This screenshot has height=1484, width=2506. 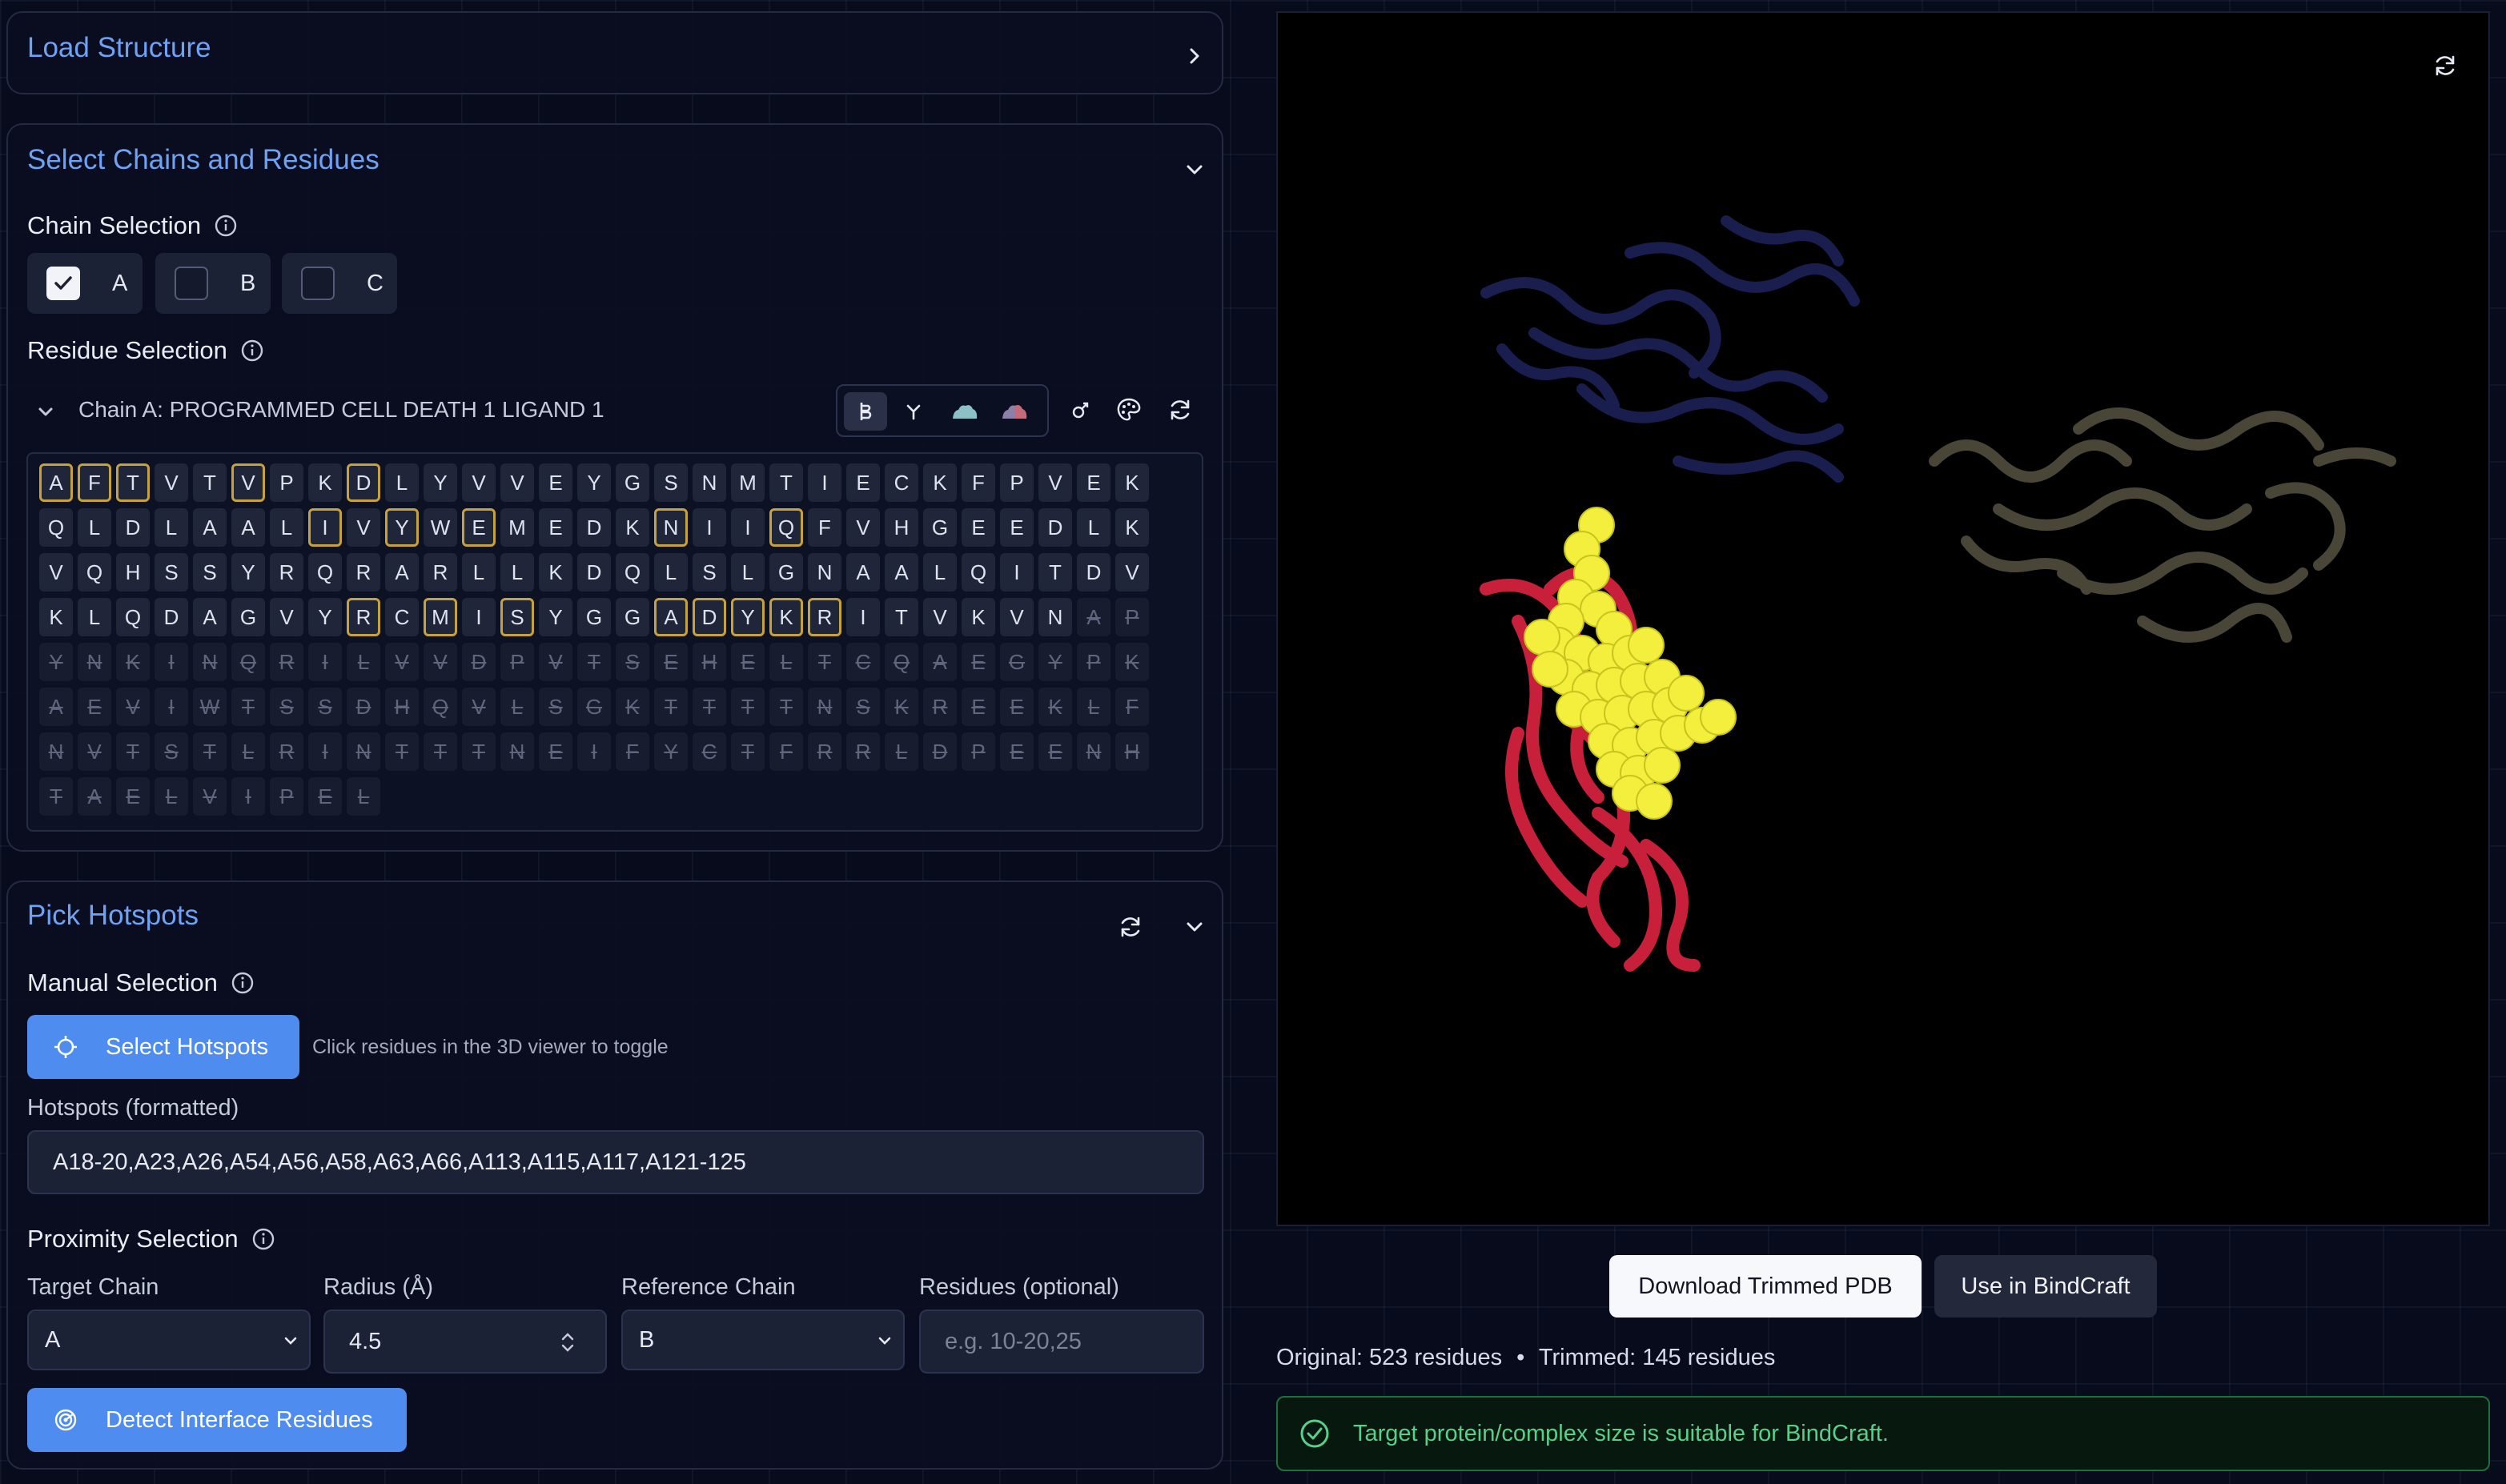 I want to click on residue-cell-excluded: Q, so click(x=248, y=662).